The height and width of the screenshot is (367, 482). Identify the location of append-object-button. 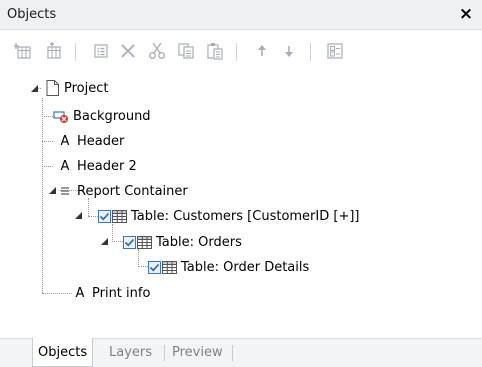
(53, 51).